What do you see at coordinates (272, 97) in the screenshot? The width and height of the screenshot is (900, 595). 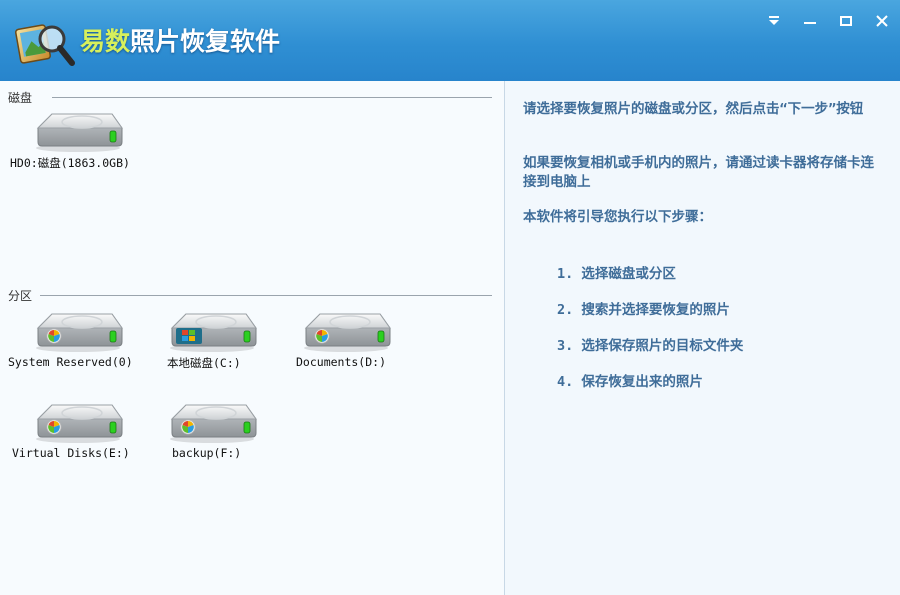 I see `disks-divider` at bounding box center [272, 97].